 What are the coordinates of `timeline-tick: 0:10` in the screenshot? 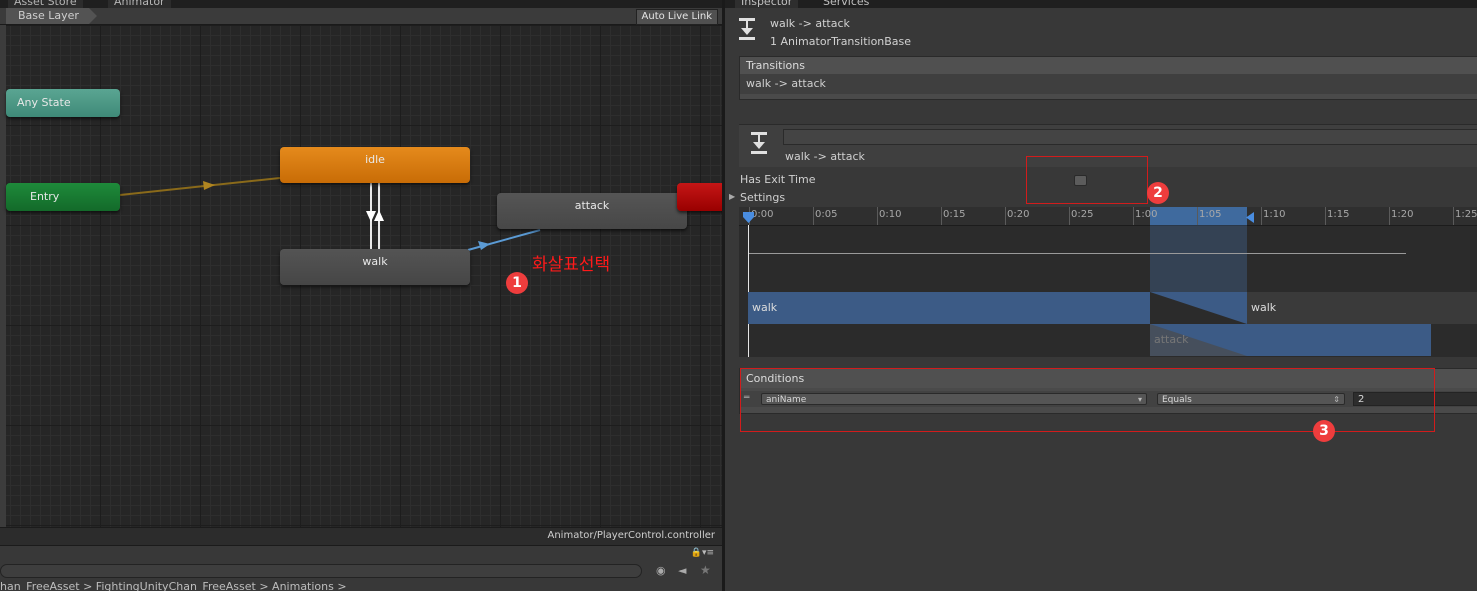 It's located at (890, 214).